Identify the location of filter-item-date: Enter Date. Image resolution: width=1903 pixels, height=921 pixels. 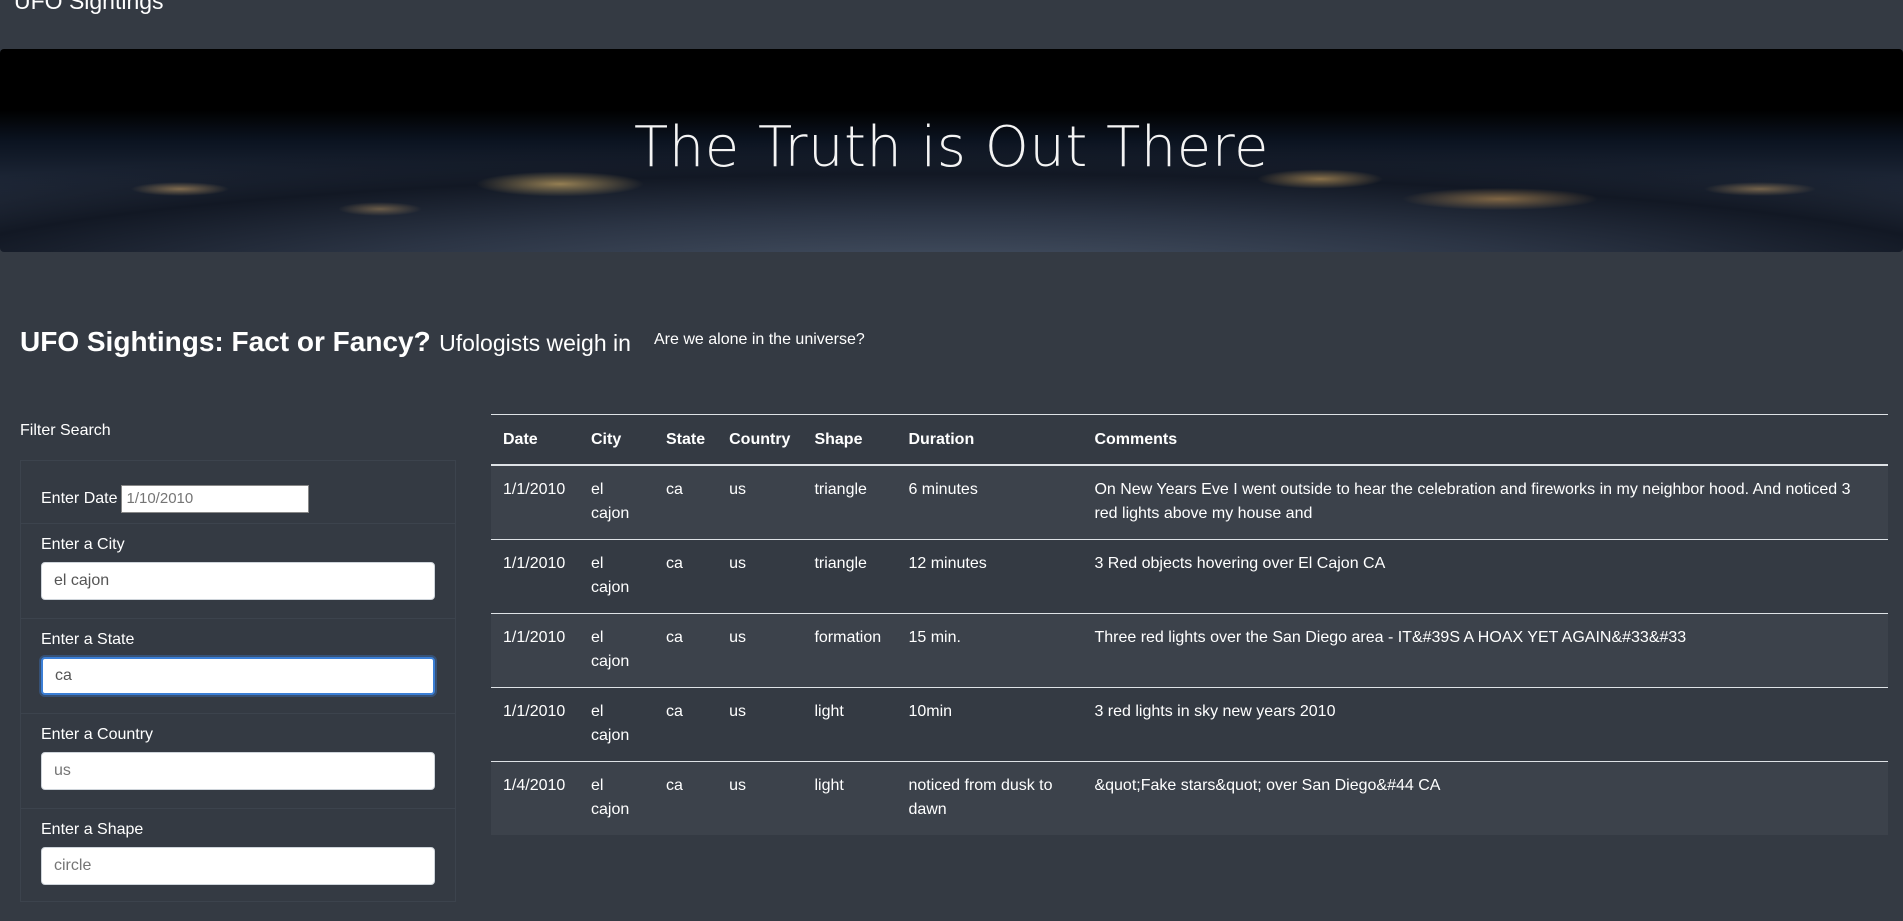
(238, 492).